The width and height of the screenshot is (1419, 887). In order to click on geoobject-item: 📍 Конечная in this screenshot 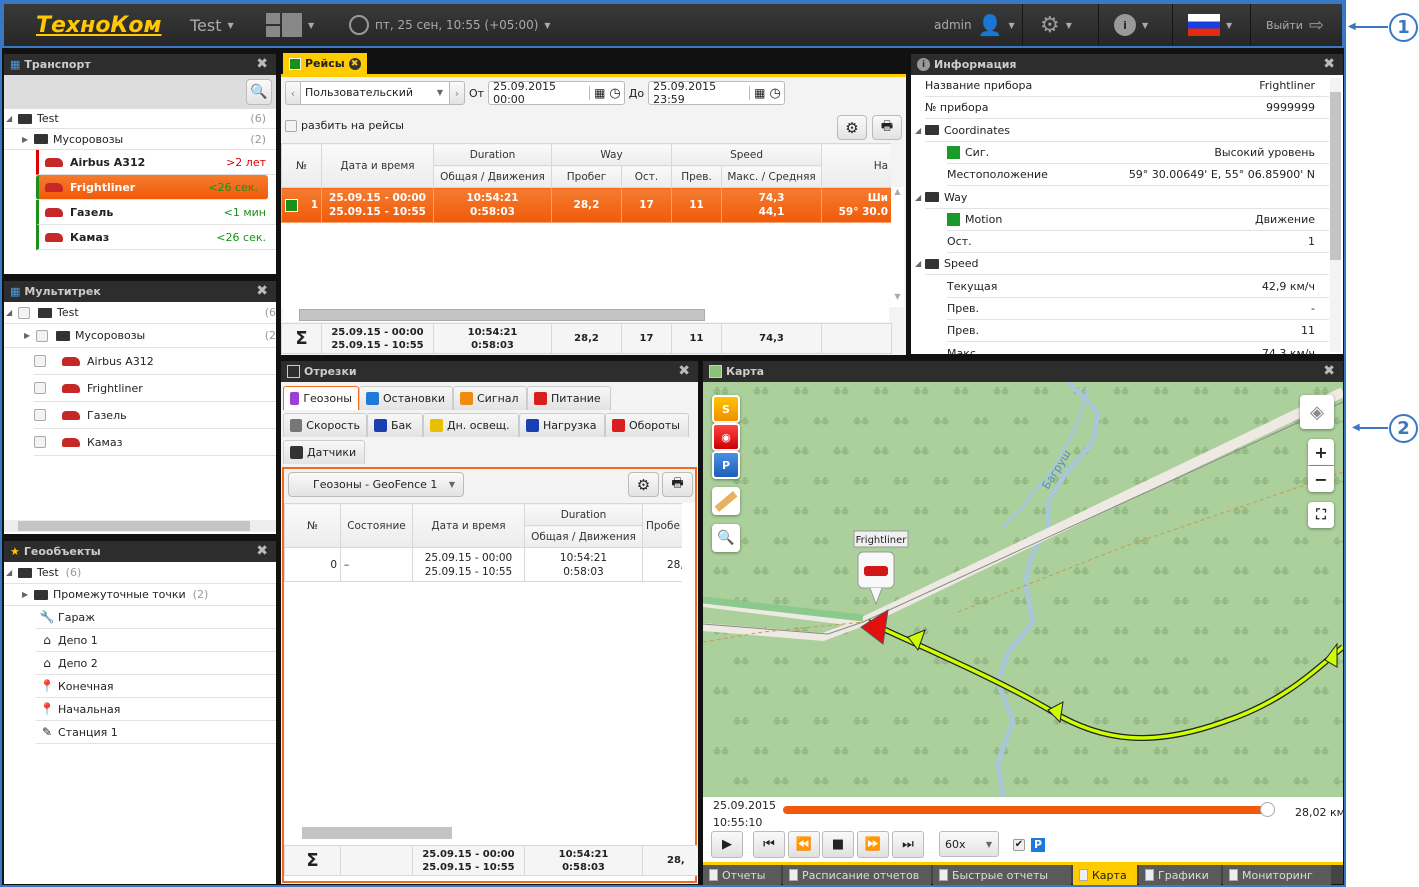, I will do `click(156, 686)`.